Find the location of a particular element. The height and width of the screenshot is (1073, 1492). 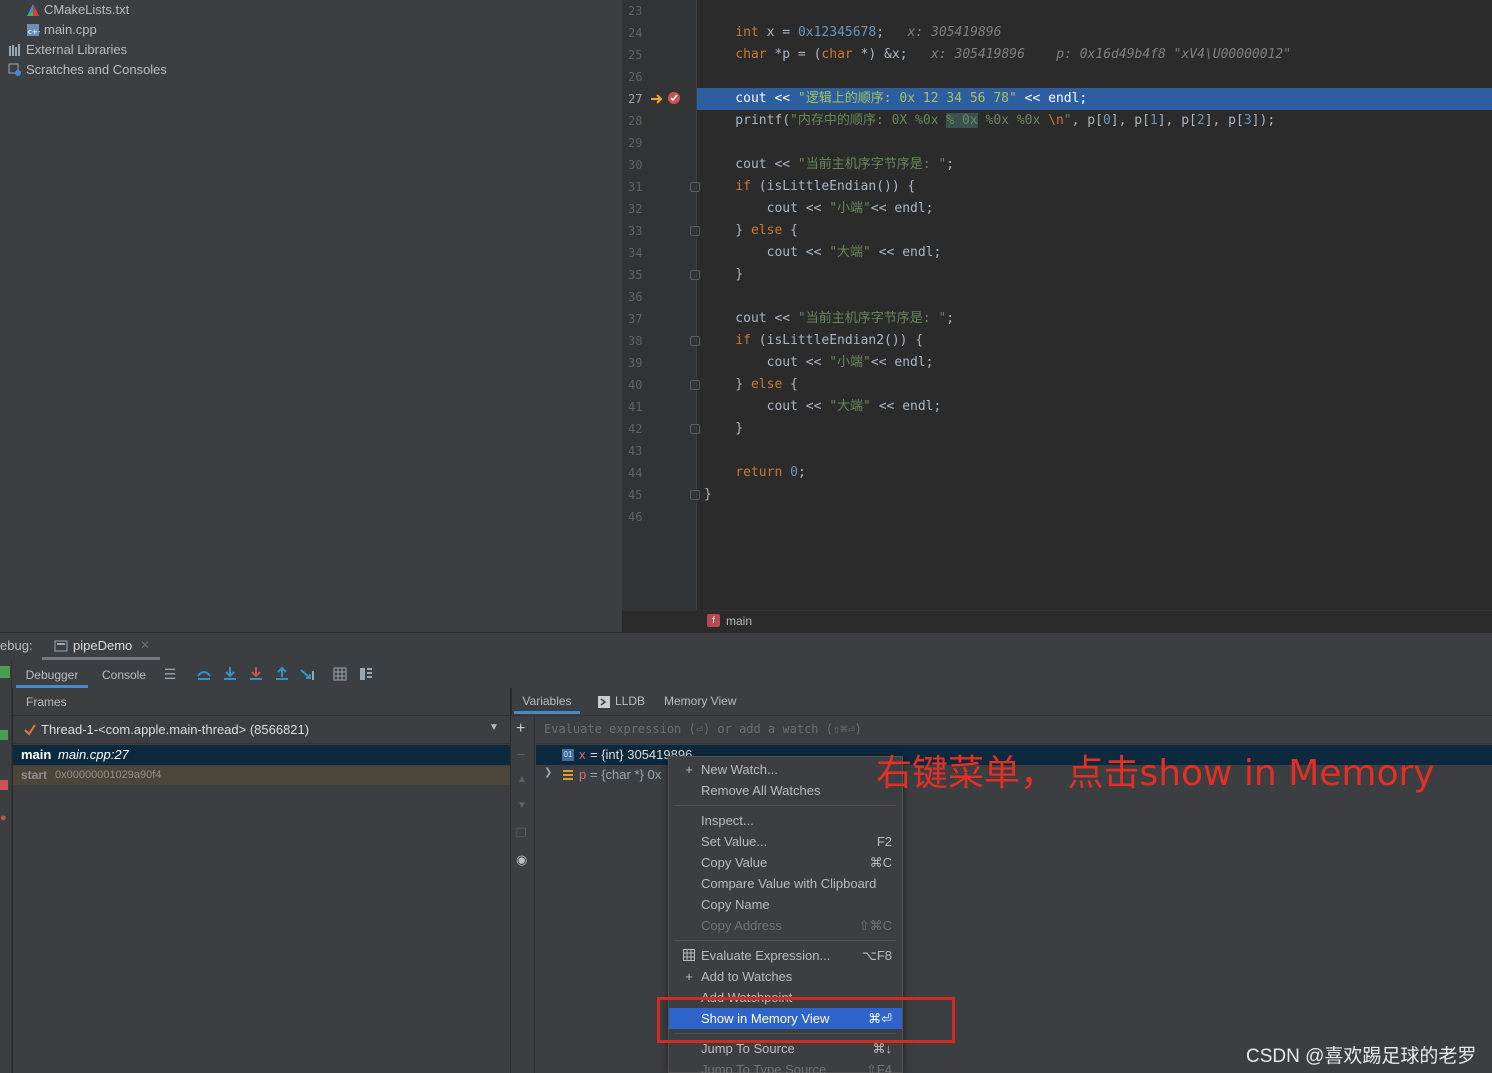

line-number: 29 is located at coordinates (635, 143).